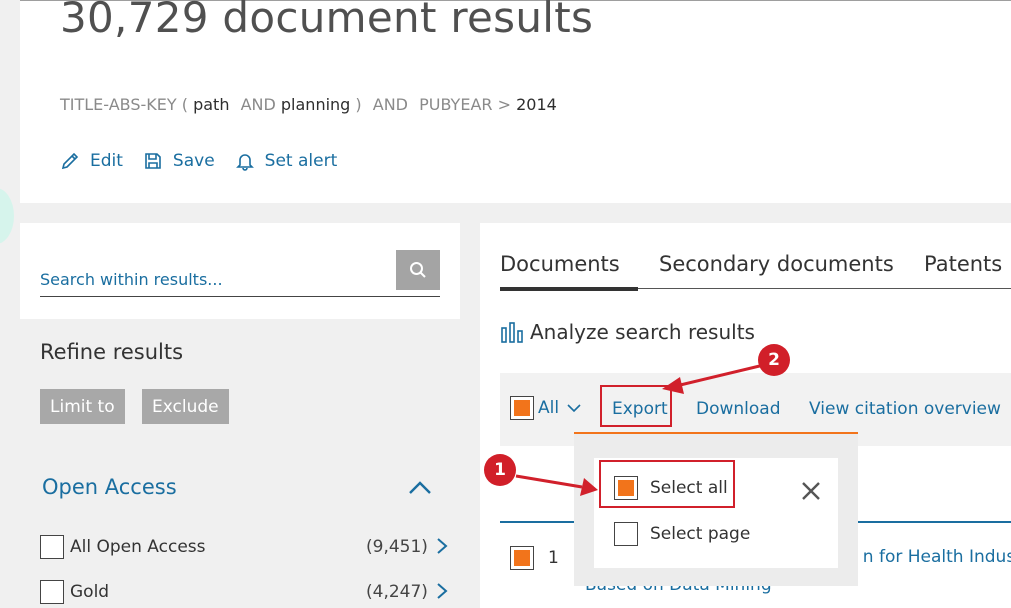  What do you see at coordinates (82, 406) in the screenshot?
I see `limit-to-button: Limit to` at bounding box center [82, 406].